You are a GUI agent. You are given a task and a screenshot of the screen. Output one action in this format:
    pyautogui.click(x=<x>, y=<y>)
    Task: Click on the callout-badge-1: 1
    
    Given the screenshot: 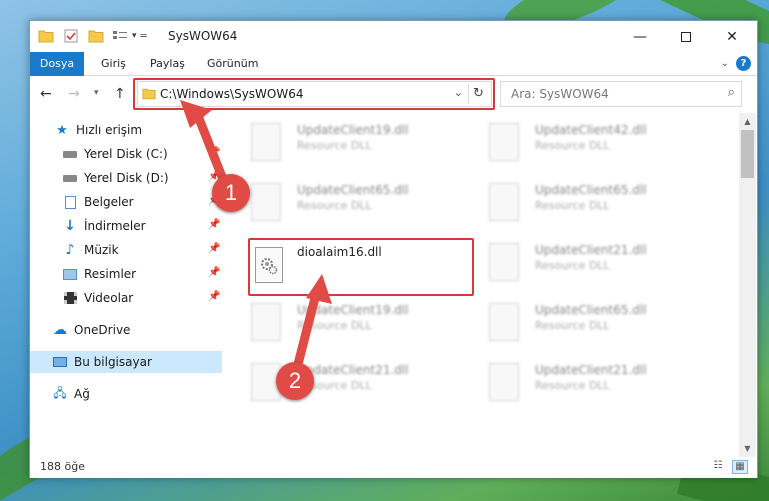 What is the action you would take?
    pyautogui.click(x=231, y=193)
    